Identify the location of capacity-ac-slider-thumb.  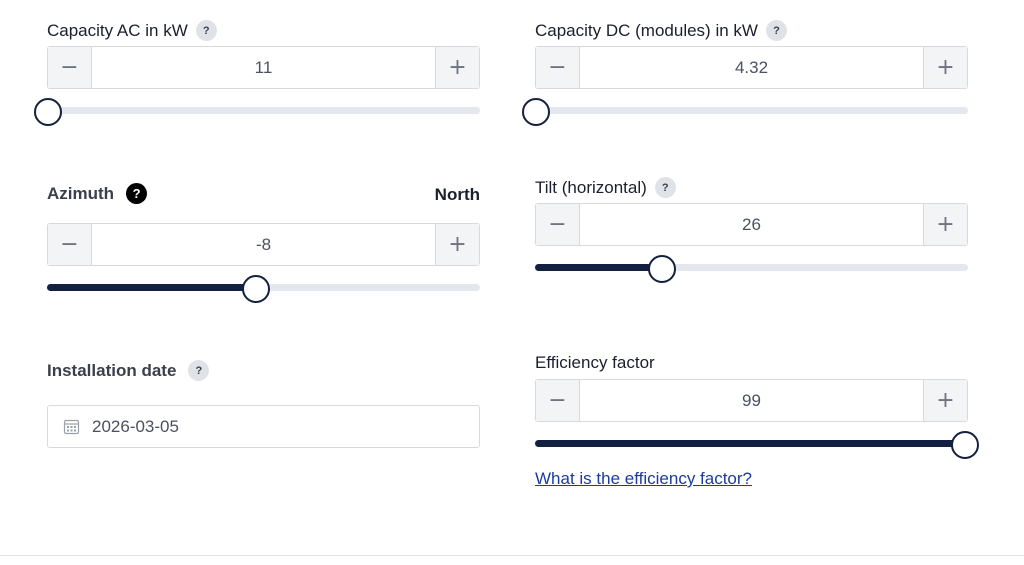
(48, 112).